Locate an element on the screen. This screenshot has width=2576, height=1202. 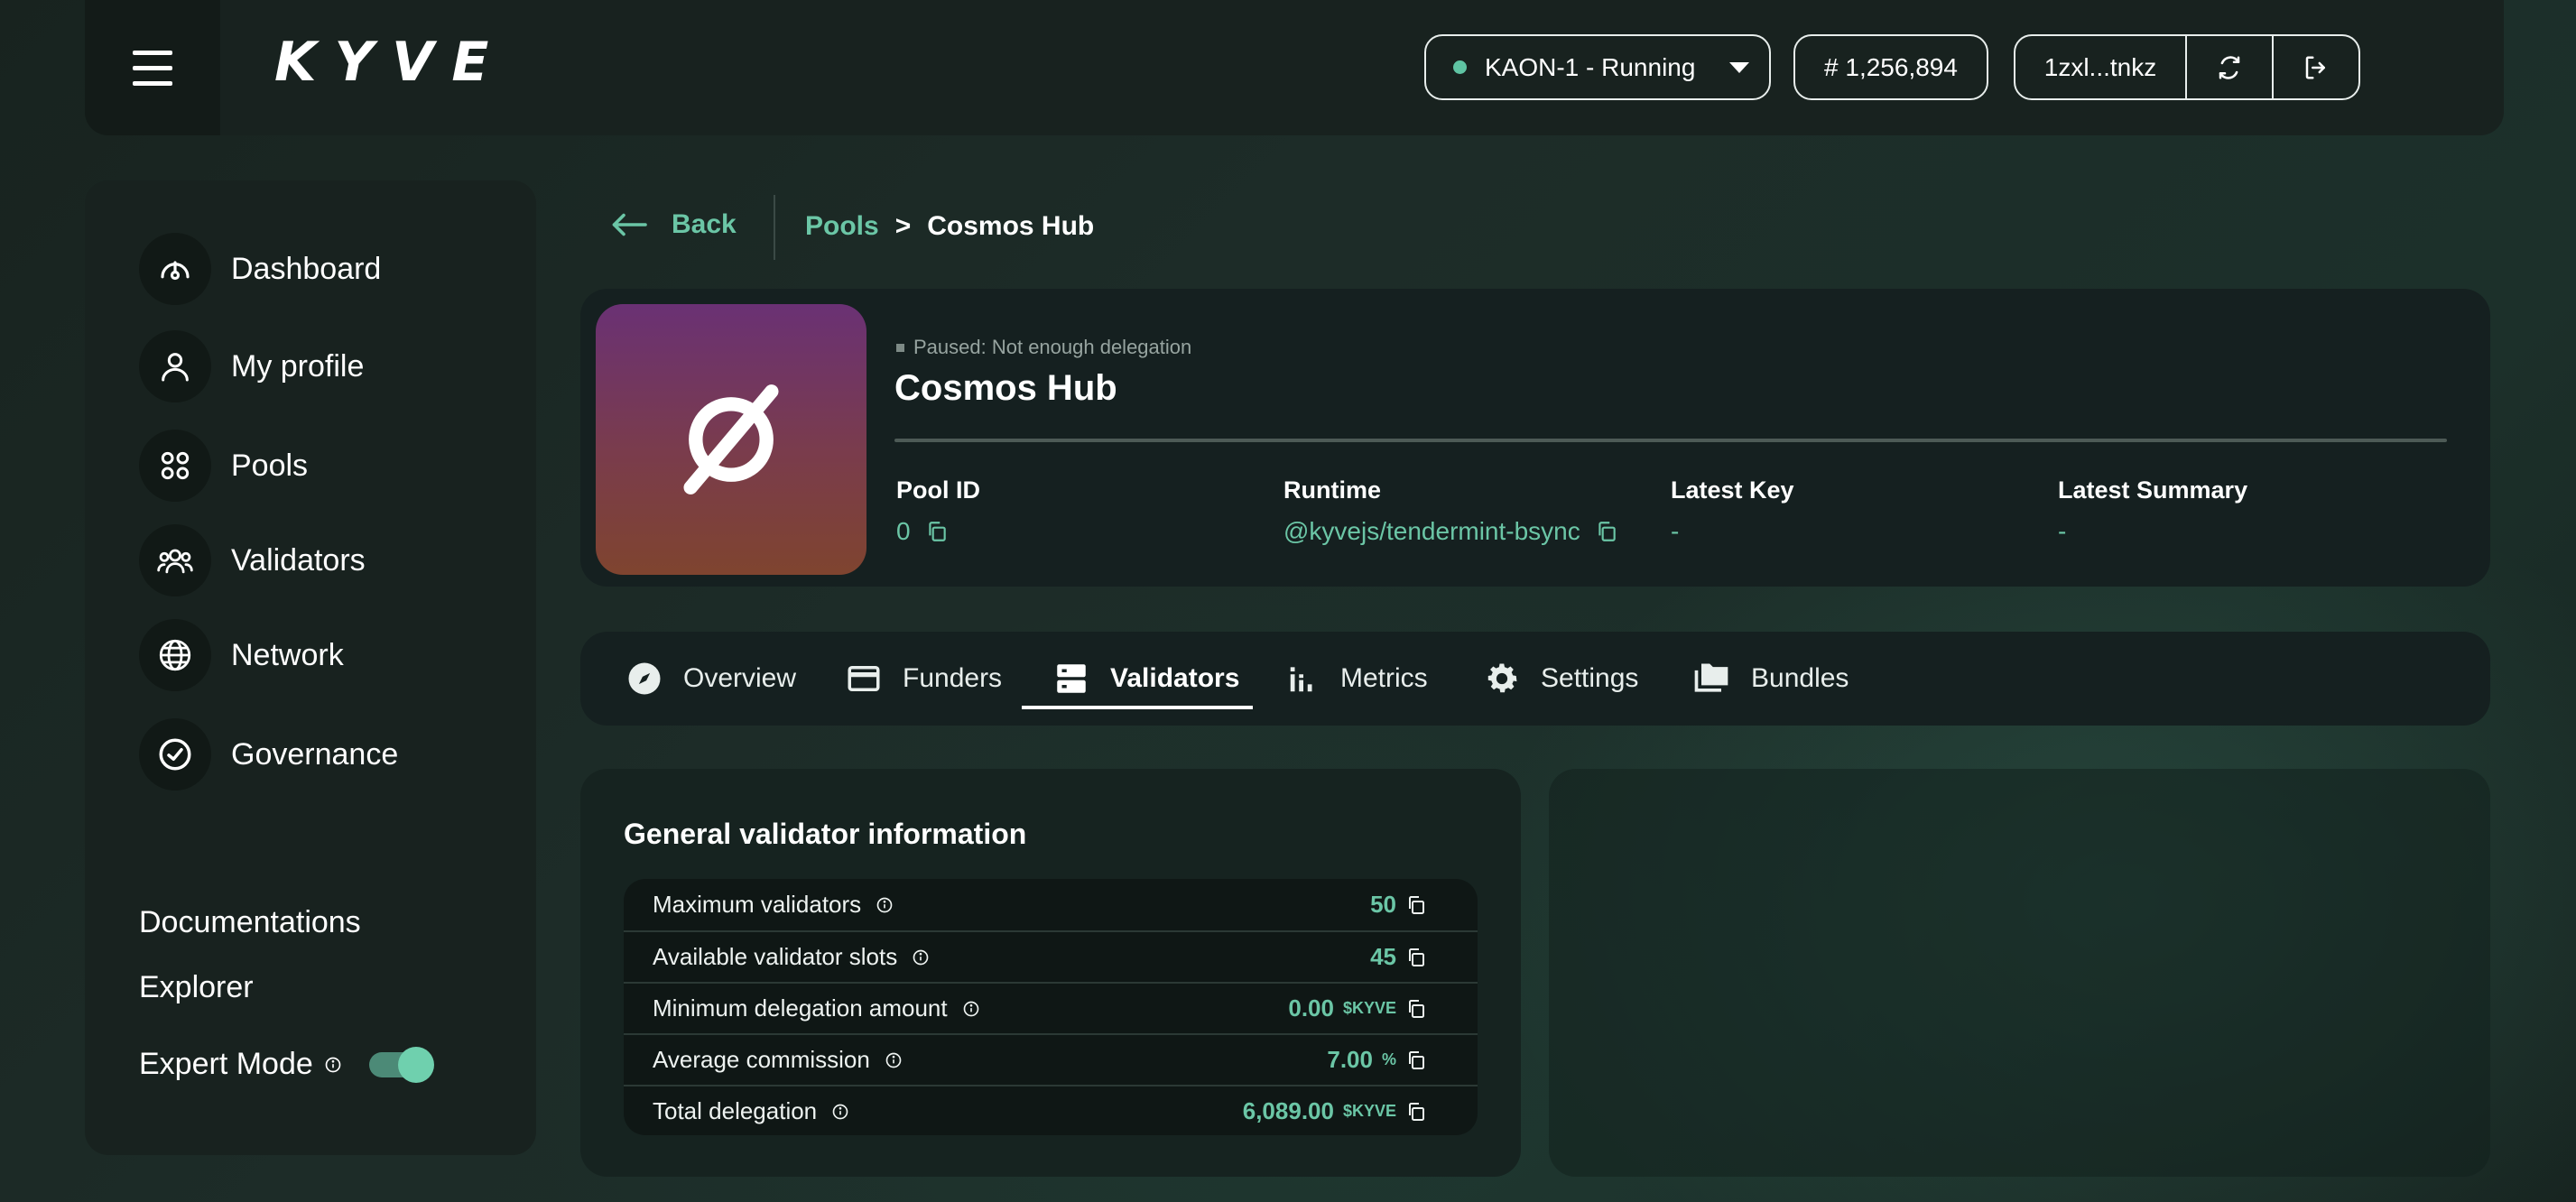
user-icon is located at coordinates (175, 367).